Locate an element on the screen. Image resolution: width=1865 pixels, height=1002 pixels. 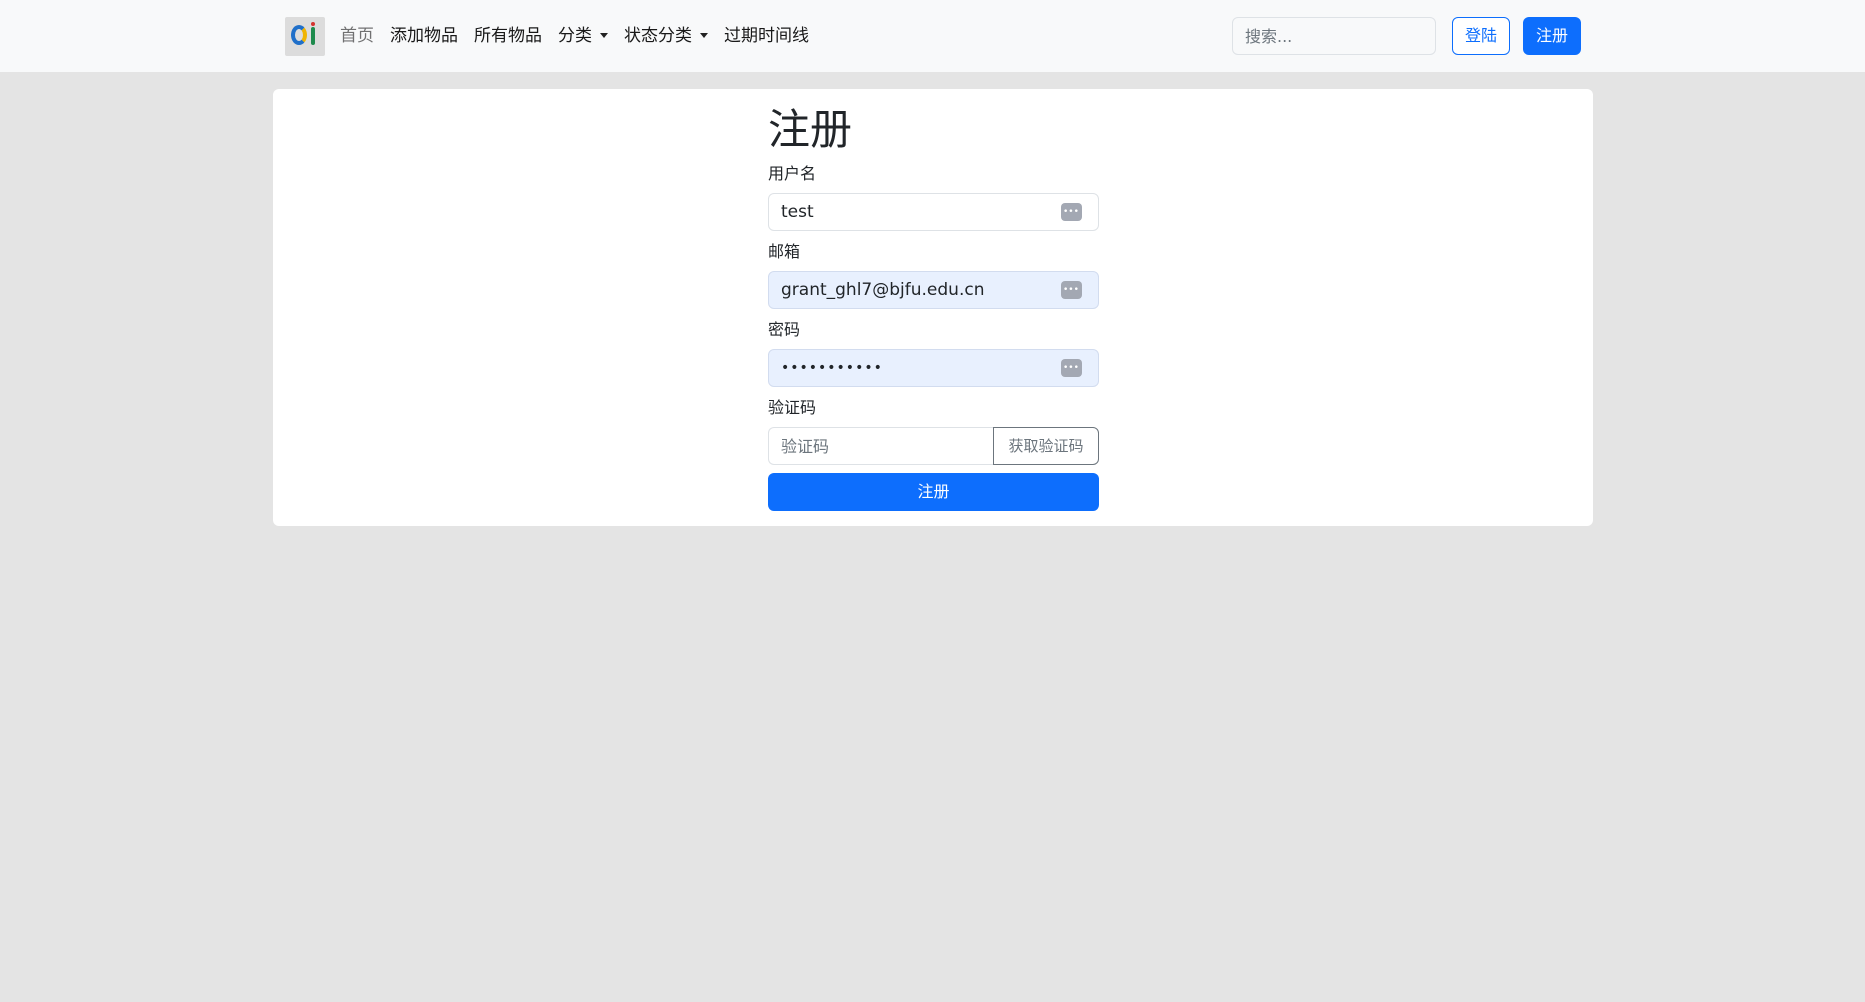
nav-item-category-dropdown: 分类 is located at coordinates (583, 36).